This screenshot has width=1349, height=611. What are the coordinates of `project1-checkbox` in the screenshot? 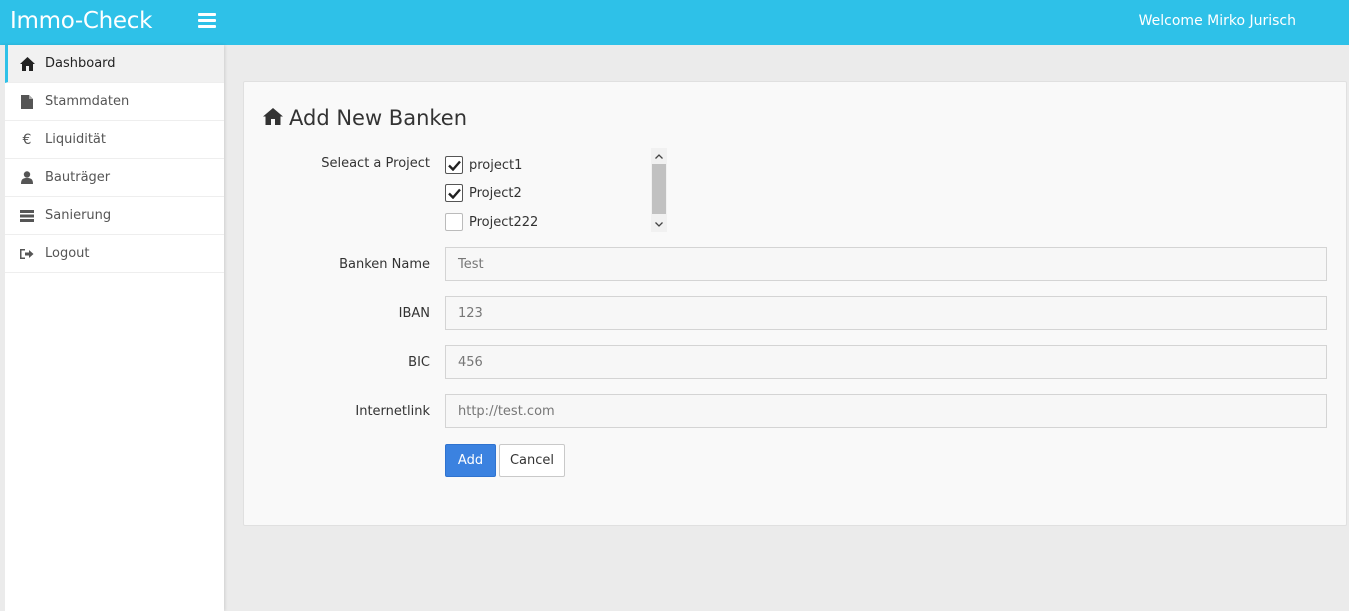 It's located at (454, 165).